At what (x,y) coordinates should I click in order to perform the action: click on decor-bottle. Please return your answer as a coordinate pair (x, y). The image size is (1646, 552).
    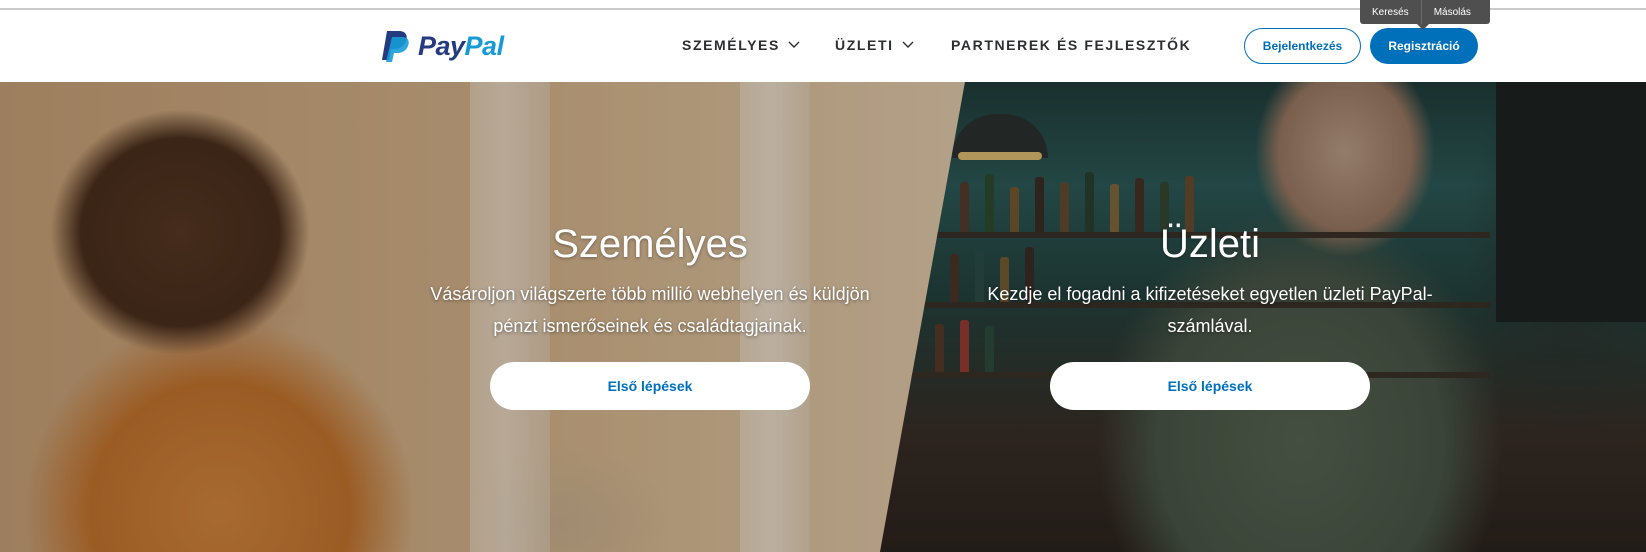
    Looking at the image, I should click on (939, 348).